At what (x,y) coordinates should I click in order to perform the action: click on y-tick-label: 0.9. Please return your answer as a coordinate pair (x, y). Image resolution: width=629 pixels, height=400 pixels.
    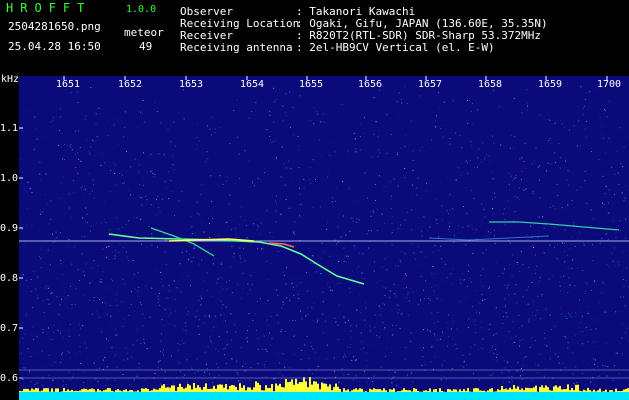
    Looking at the image, I should click on (9, 228).